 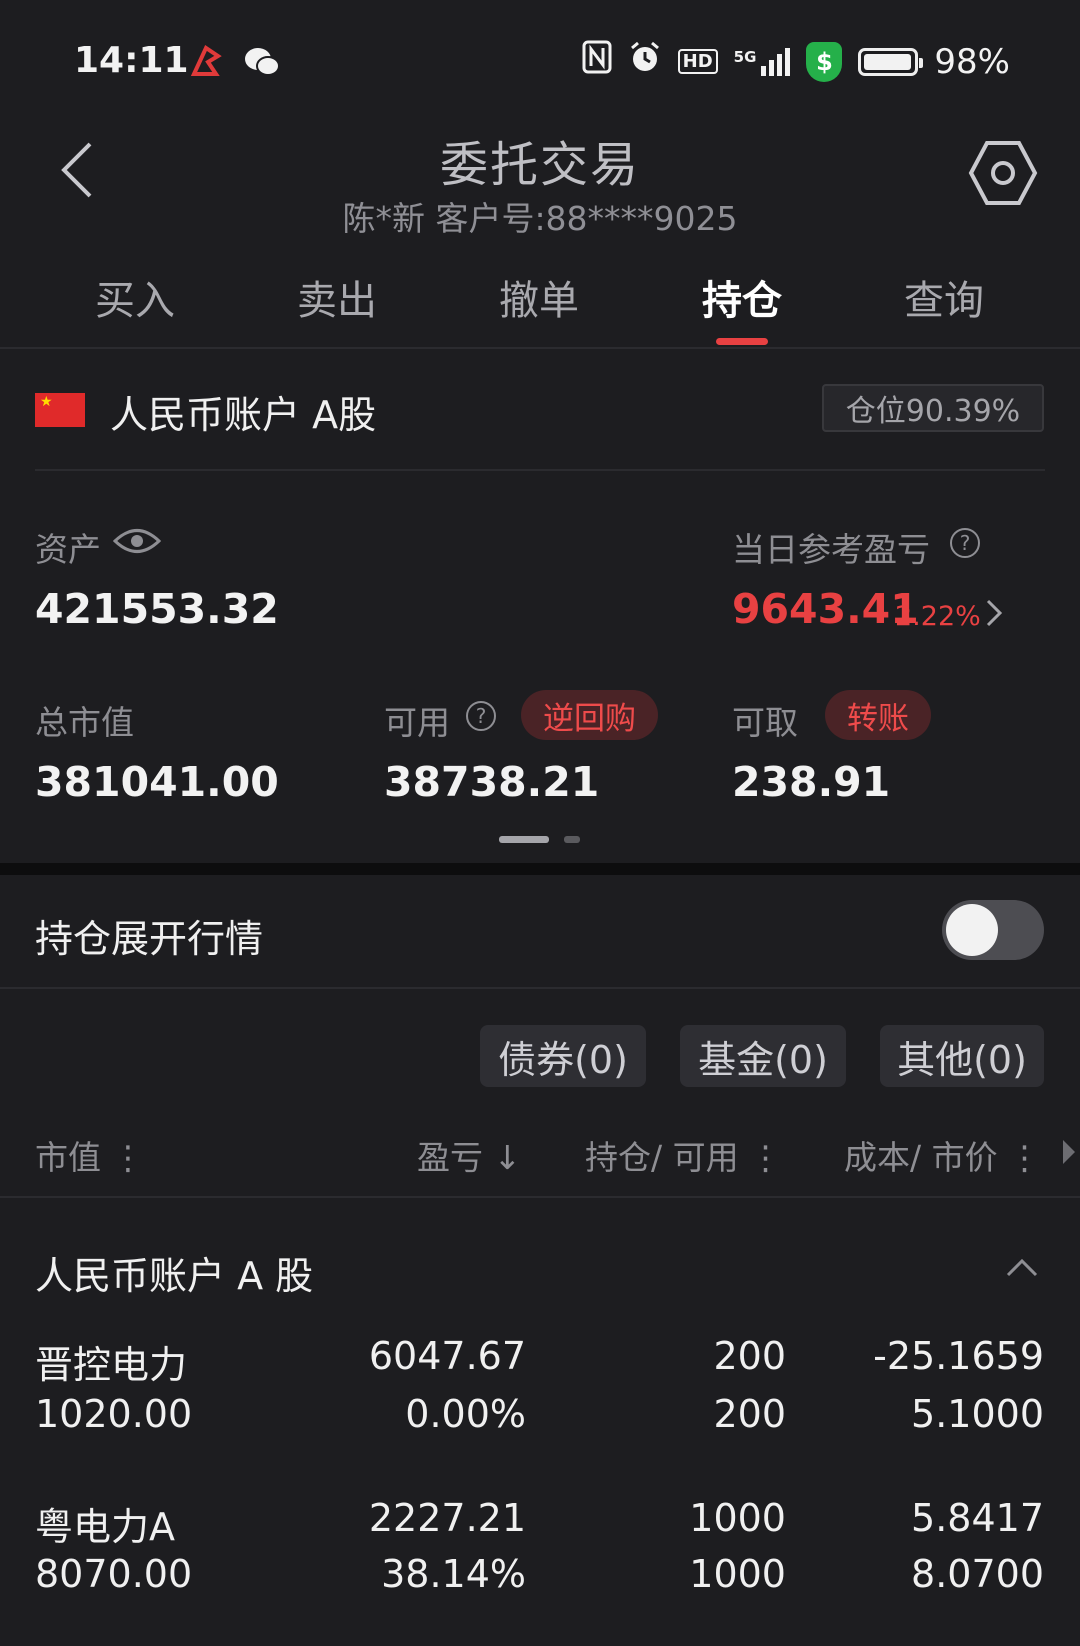 I want to click on page-indicator-active, so click(x=524, y=839).